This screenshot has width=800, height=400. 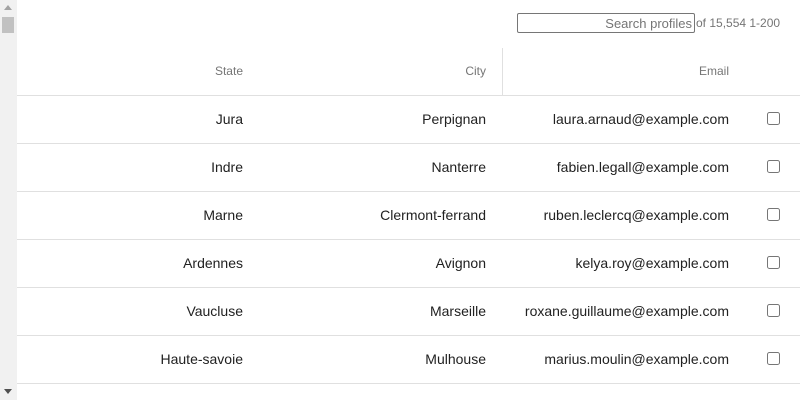 I want to click on cell-city: Avignon, so click(x=460, y=263).